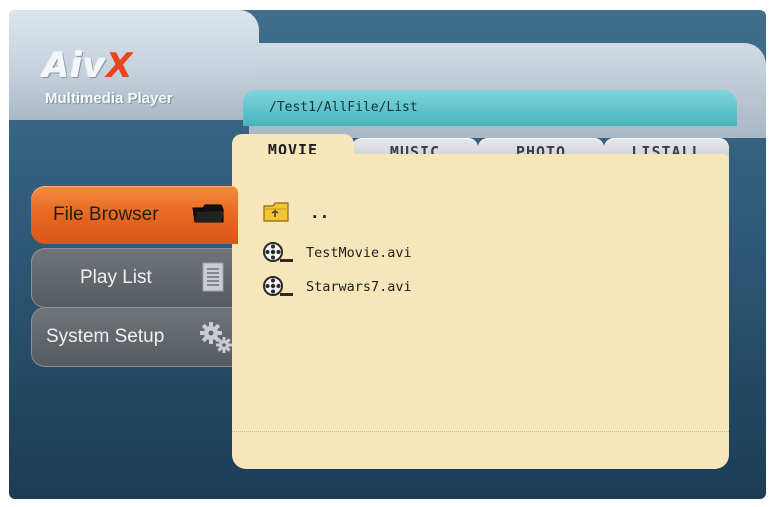  Describe the element at coordinates (109, 98) in the screenshot. I see `app-subtitle: Multimedia Player` at that location.